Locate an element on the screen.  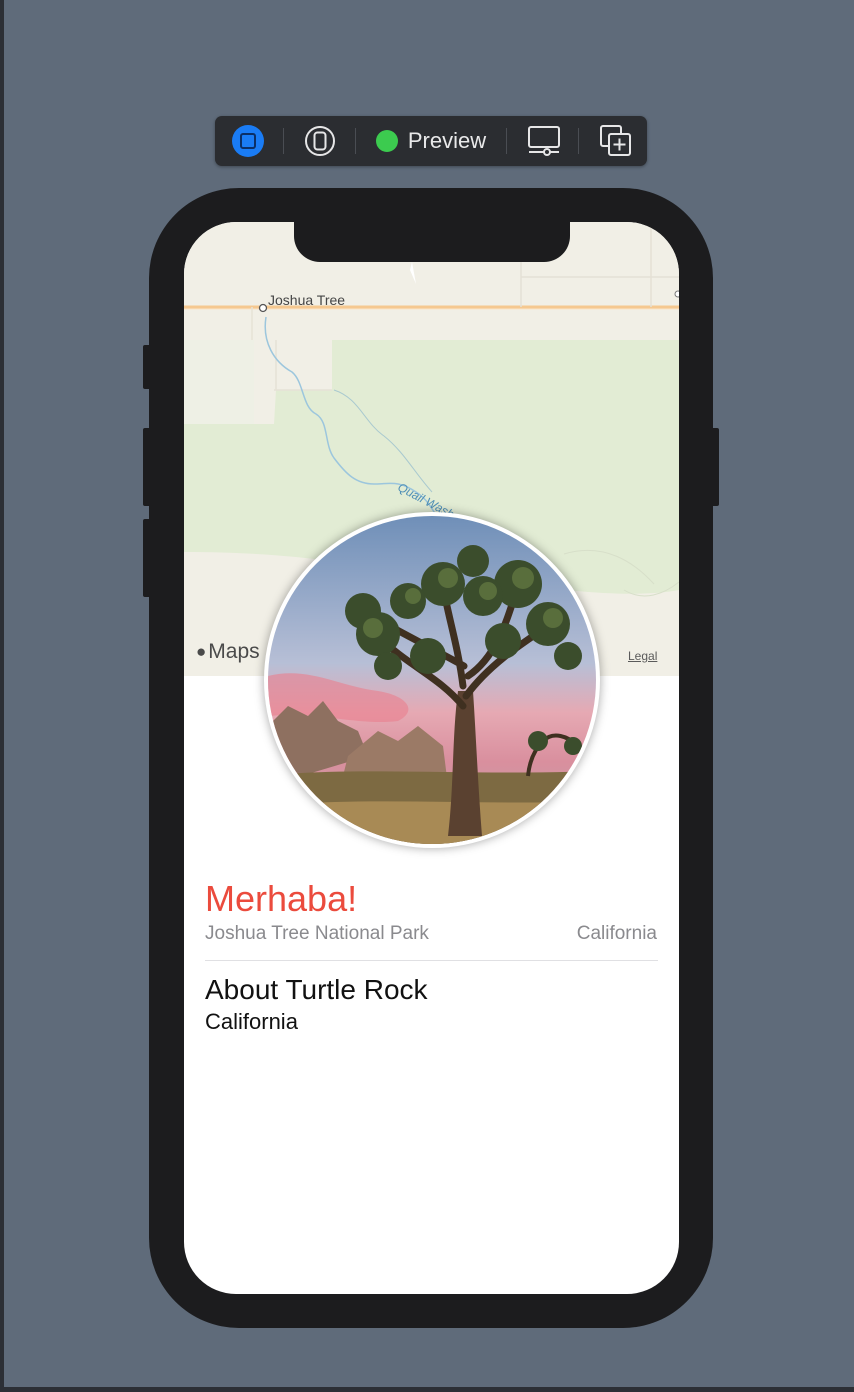
duplicate-preview-icon is located at coordinates (615, 140).